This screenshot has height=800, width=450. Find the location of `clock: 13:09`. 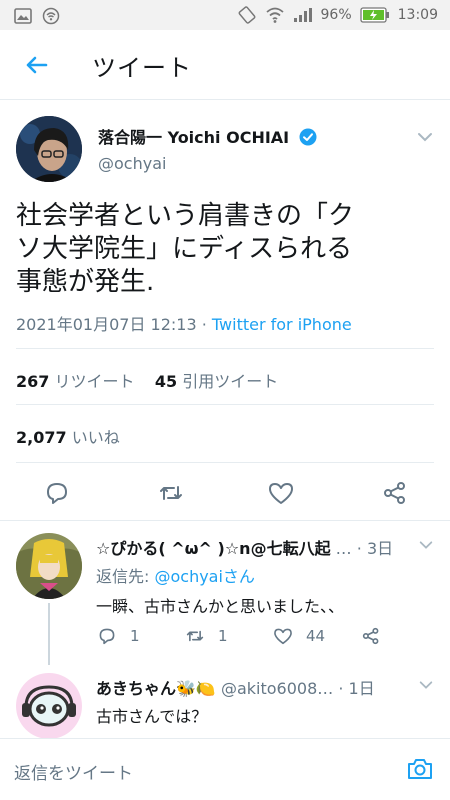

clock: 13:09 is located at coordinates (417, 15).